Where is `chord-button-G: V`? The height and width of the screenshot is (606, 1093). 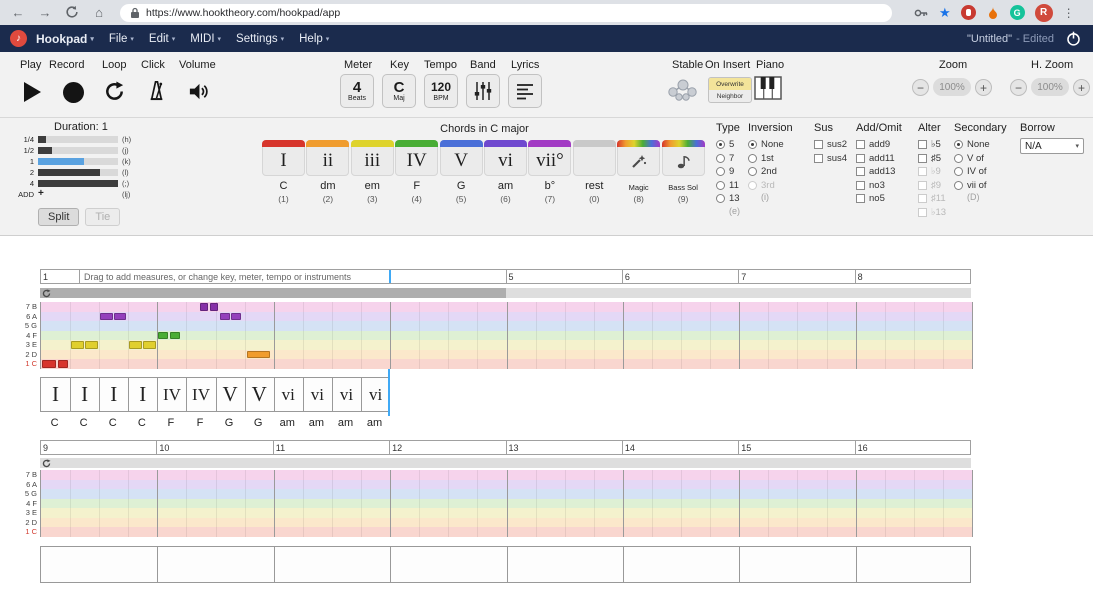 chord-button-G: V is located at coordinates (461, 158).